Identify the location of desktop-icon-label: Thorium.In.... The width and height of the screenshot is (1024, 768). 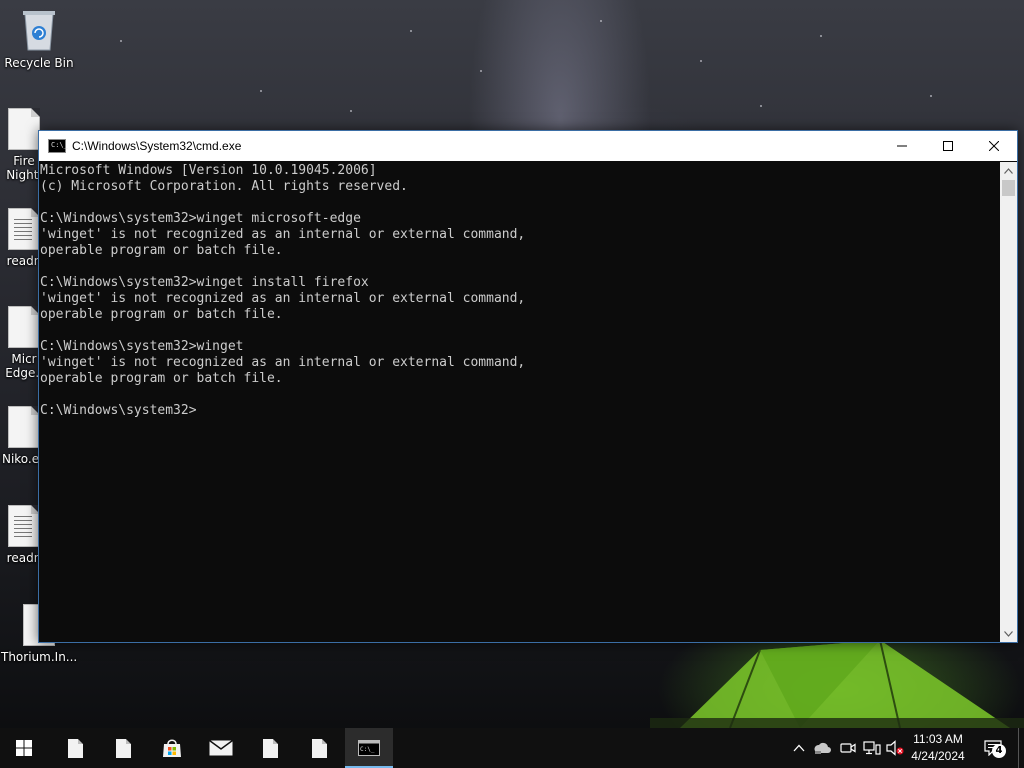
(39, 657).